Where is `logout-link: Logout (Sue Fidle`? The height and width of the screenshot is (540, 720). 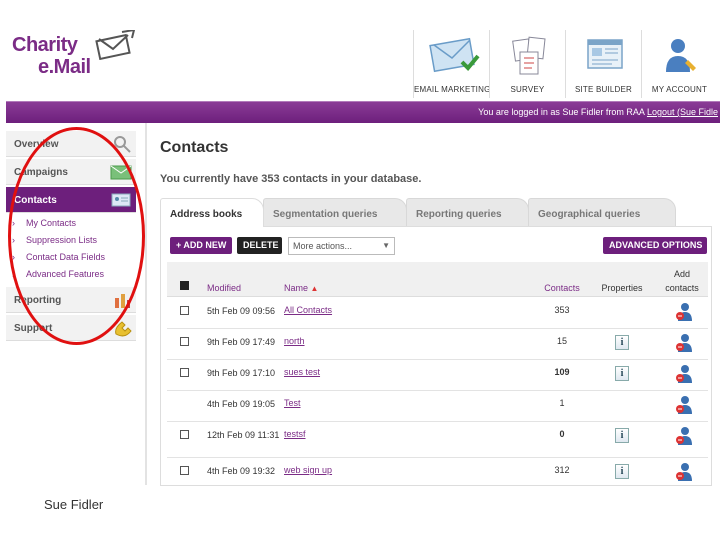
logout-link: Logout (Sue Fidle is located at coordinates (682, 112).